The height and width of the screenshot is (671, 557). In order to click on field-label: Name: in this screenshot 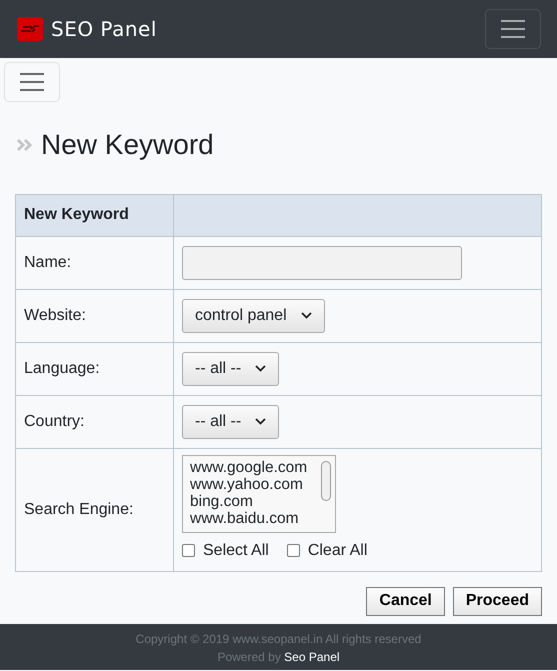, I will do `click(95, 263)`.